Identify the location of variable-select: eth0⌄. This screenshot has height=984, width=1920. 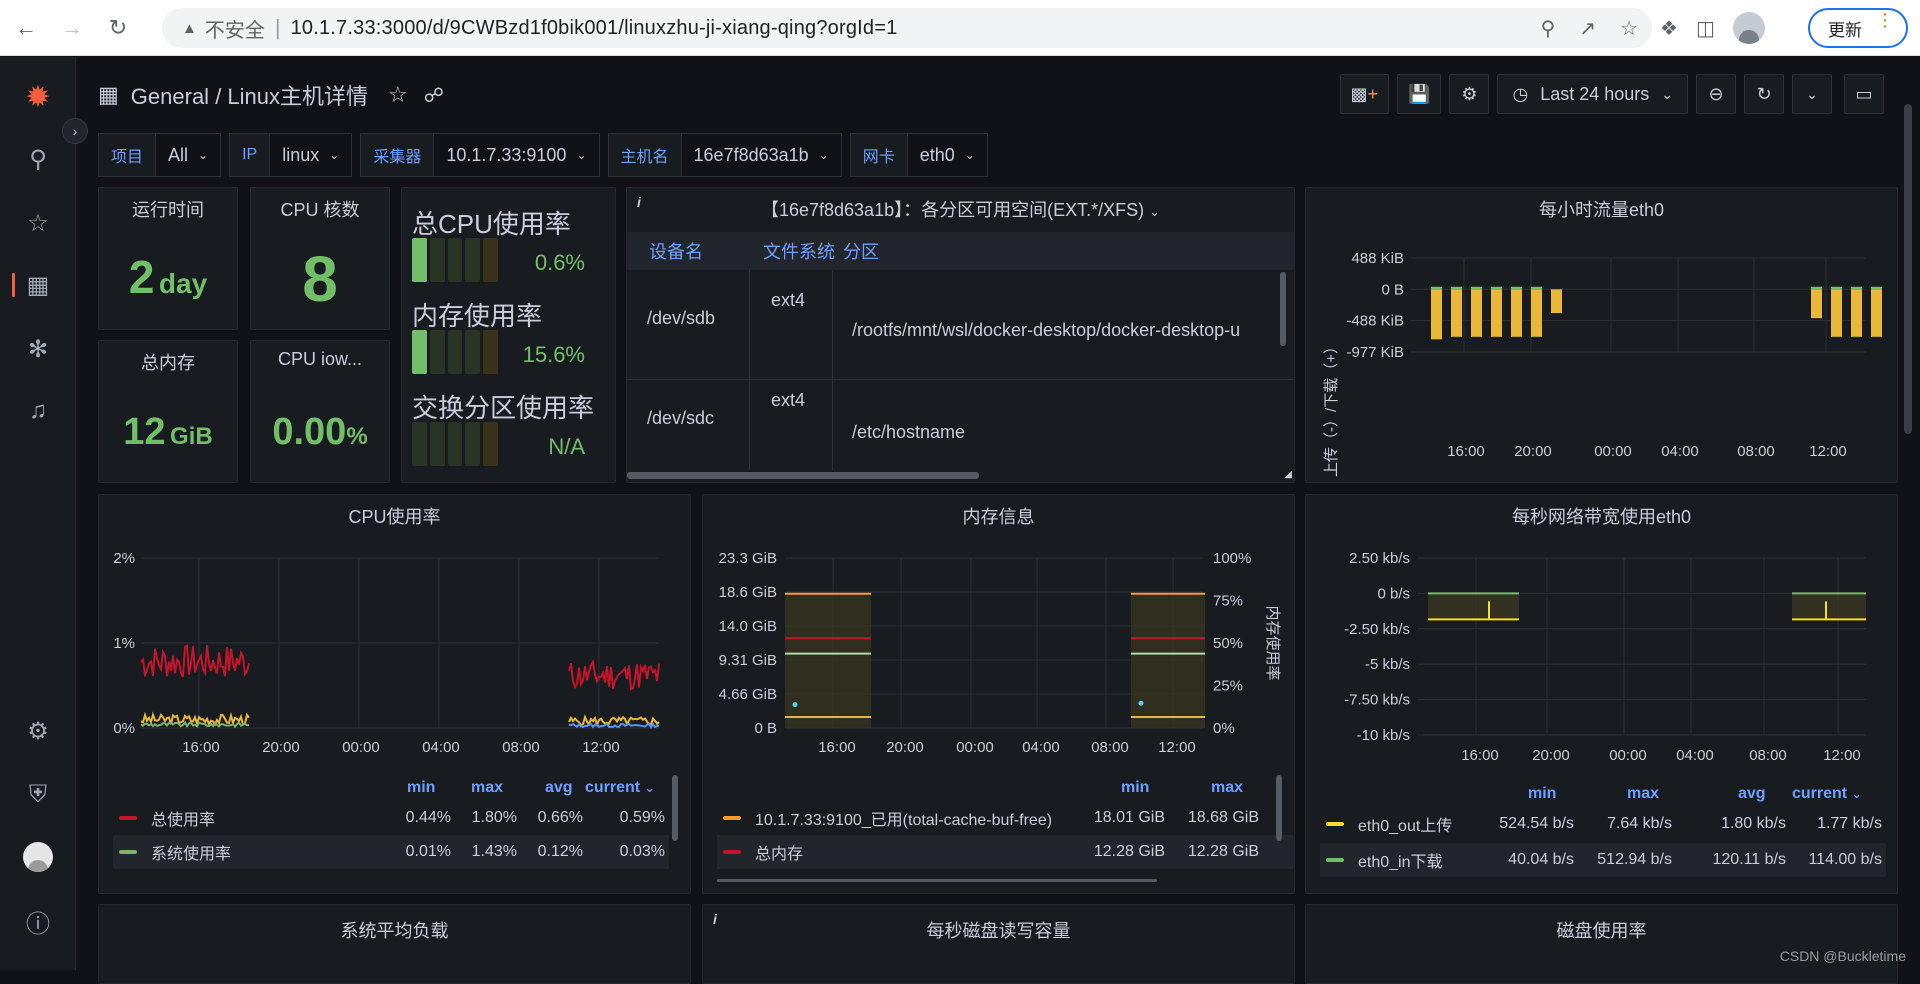
(948, 155).